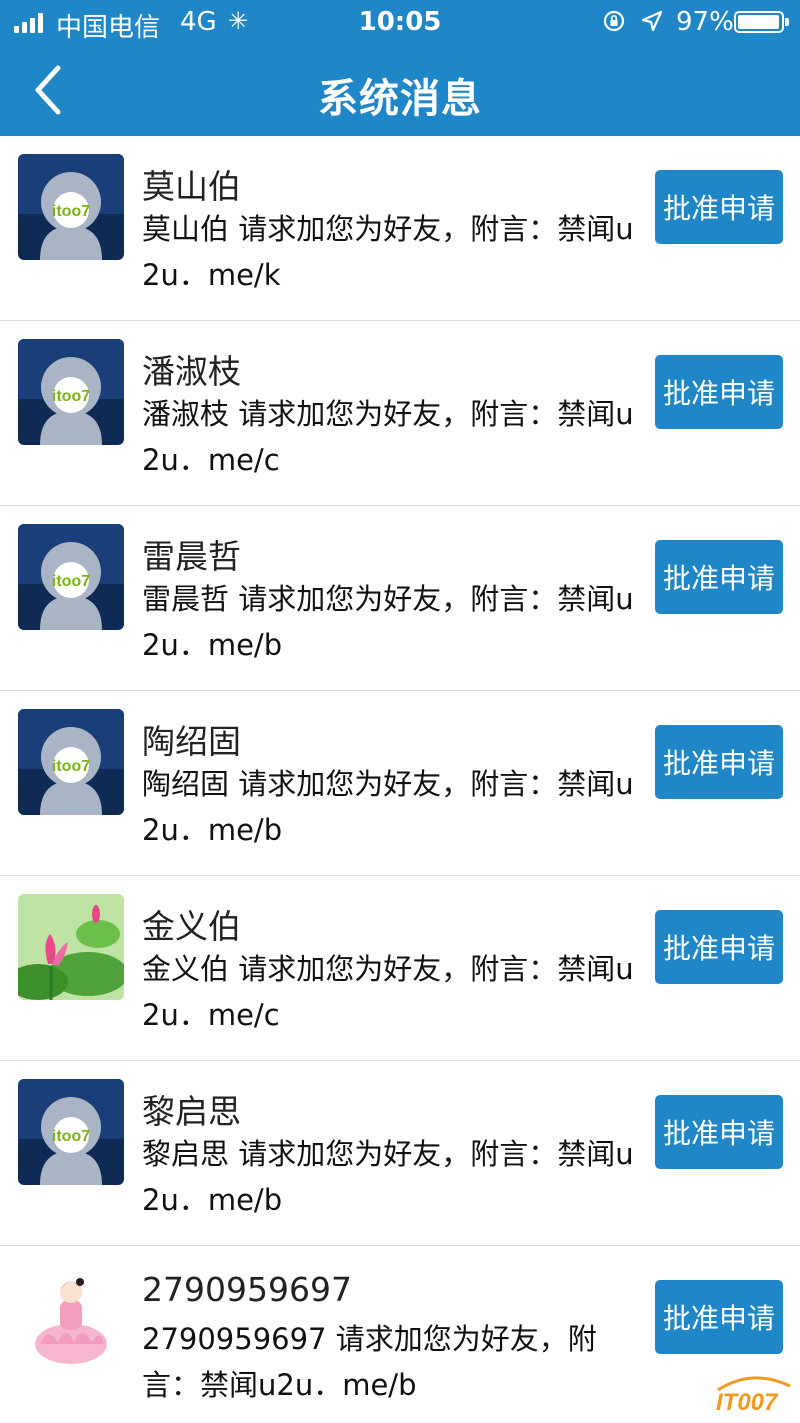  Describe the element at coordinates (191, 926) in the screenshot. I see `sender-name: 金义伯` at that location.